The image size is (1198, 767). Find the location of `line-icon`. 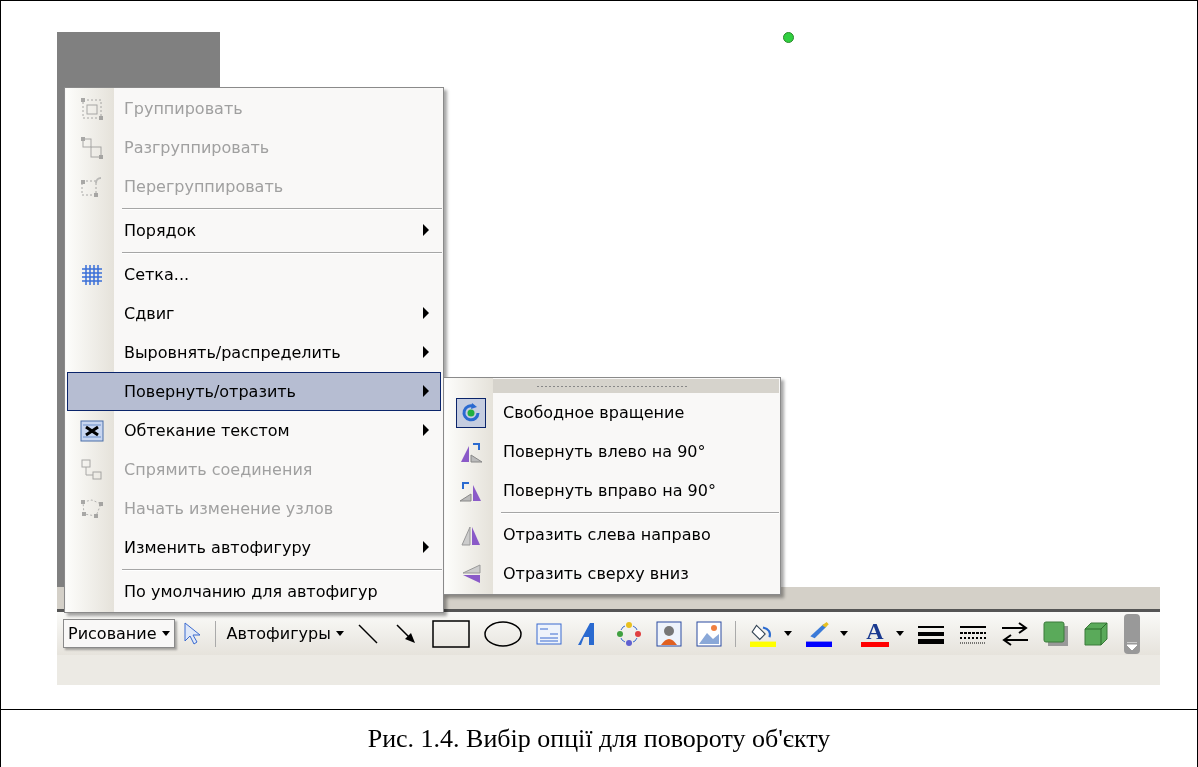

line-icon is located at coordinates (367, 633).